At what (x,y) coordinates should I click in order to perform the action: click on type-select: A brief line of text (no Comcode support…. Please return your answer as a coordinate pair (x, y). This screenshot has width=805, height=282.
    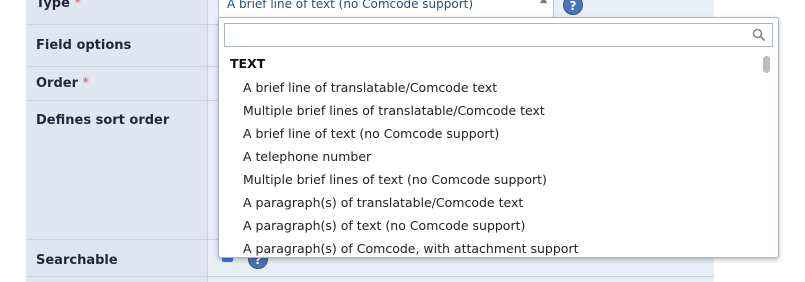
    Looking at the image, I should click on (386, 9).